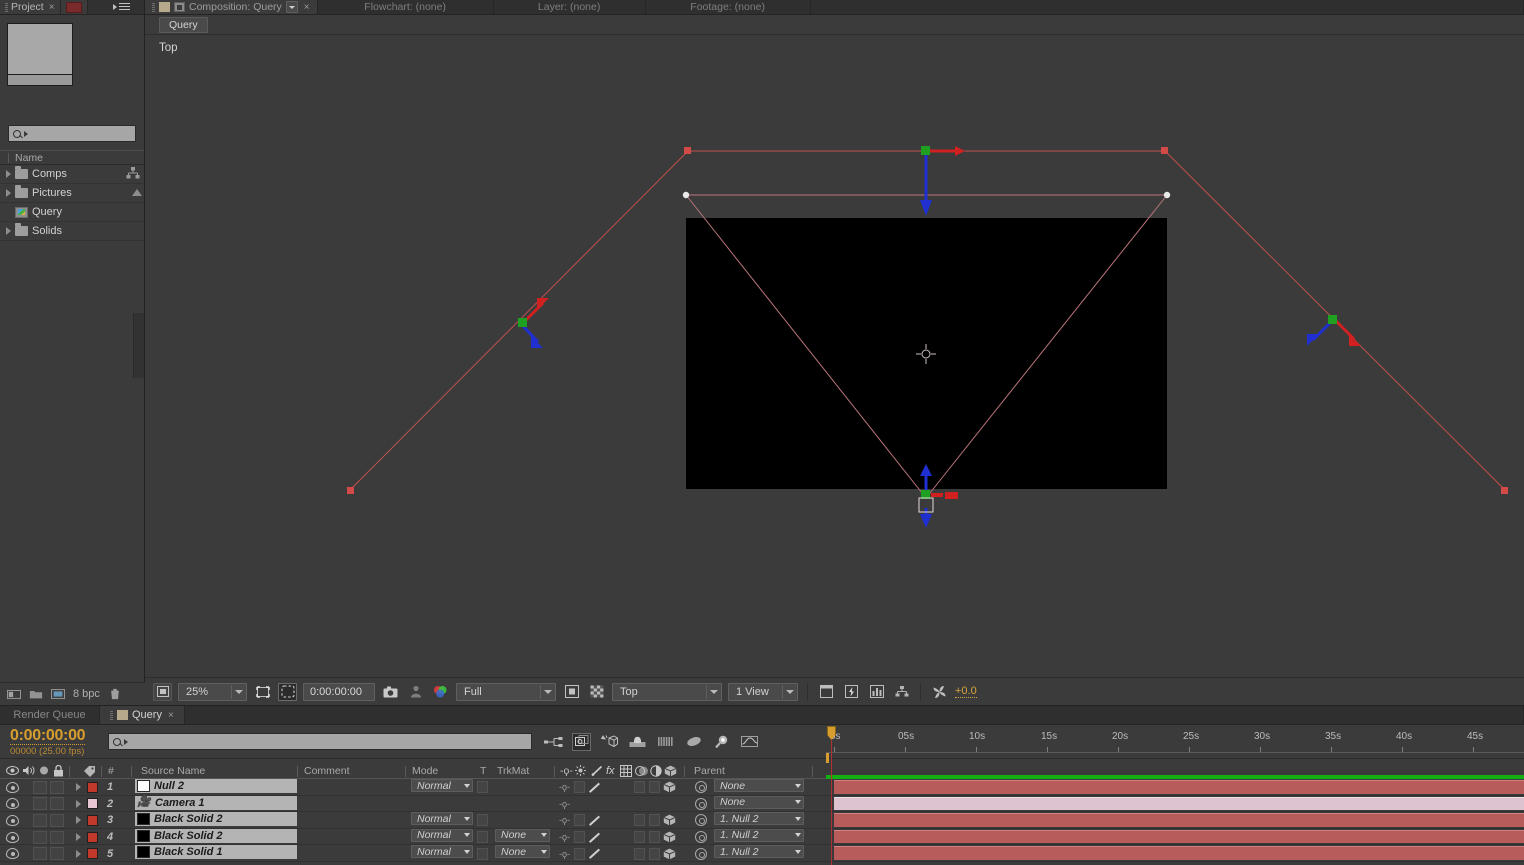 This screenshot has width=1524, height=865. I want to click on current-time-display: 0:00:00:00, so click(339, 691).